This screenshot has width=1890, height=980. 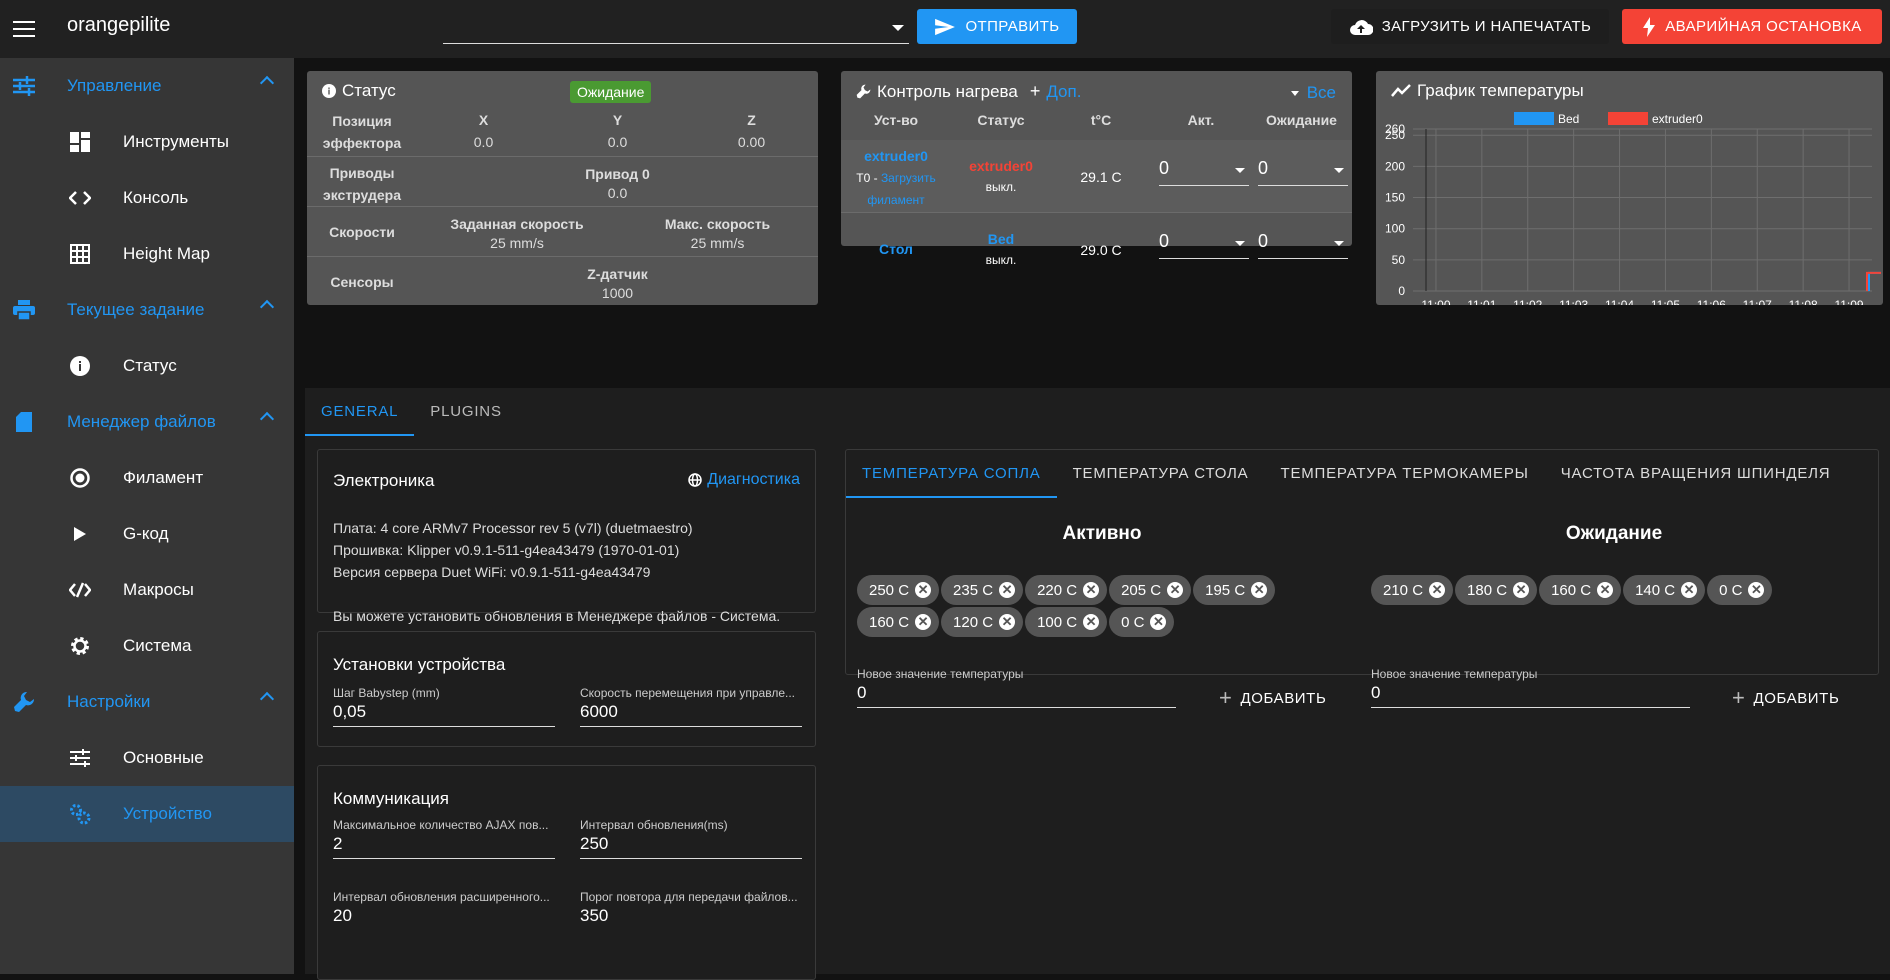 What do you see at coordinates (1164, 241) in the screenshot?
I see `select-value: 0` at bounding box center [1164, 241].